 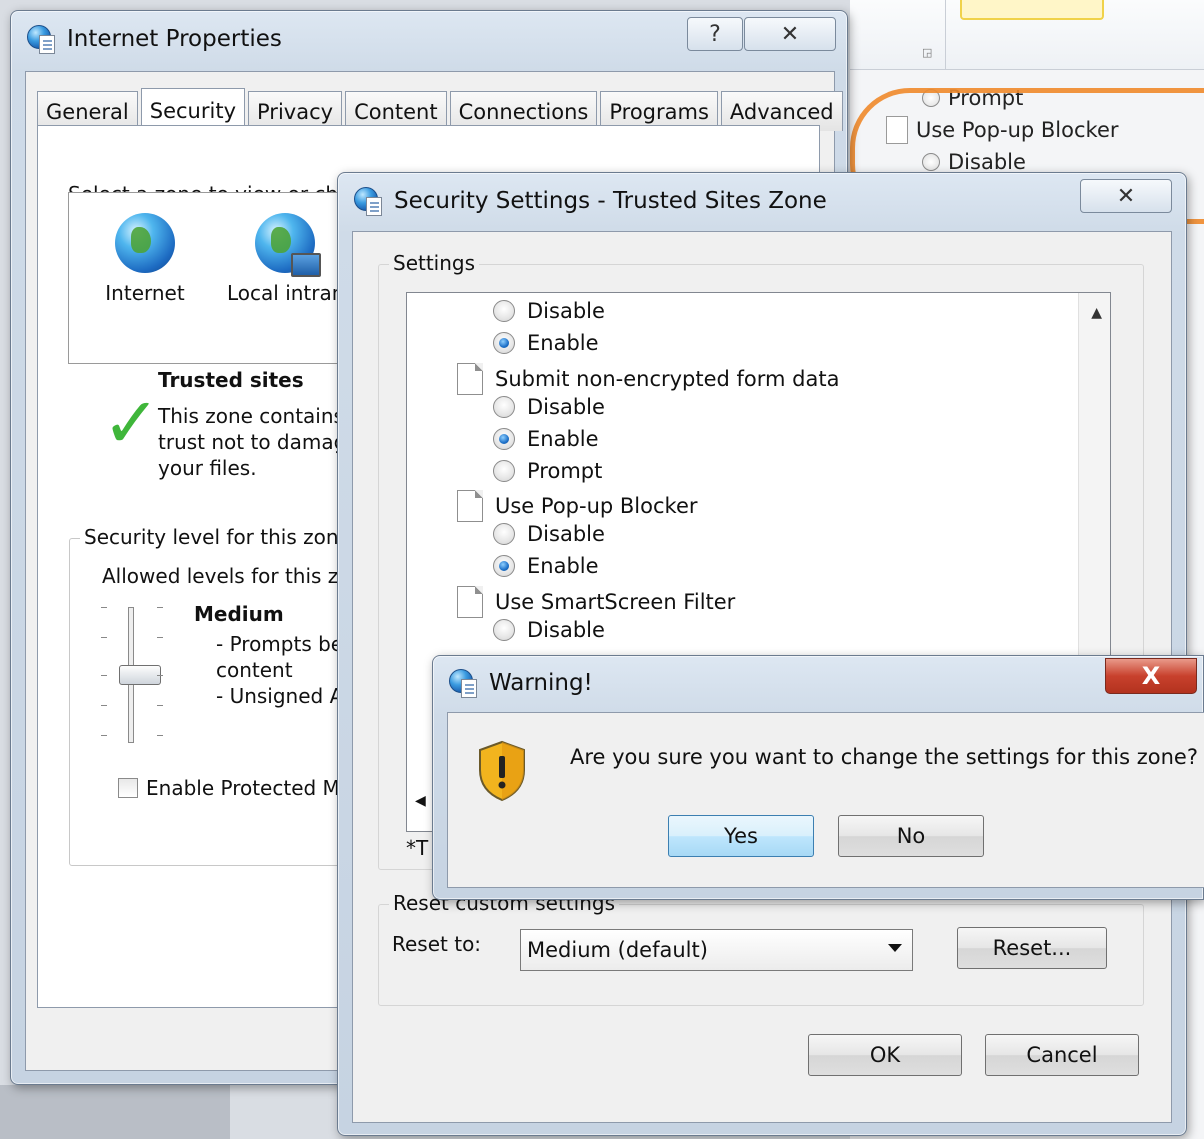 What do you see at coordinates (145, 293) in the screenshot?
I see `zone-label: Internet` at bounding box center [145, 293].